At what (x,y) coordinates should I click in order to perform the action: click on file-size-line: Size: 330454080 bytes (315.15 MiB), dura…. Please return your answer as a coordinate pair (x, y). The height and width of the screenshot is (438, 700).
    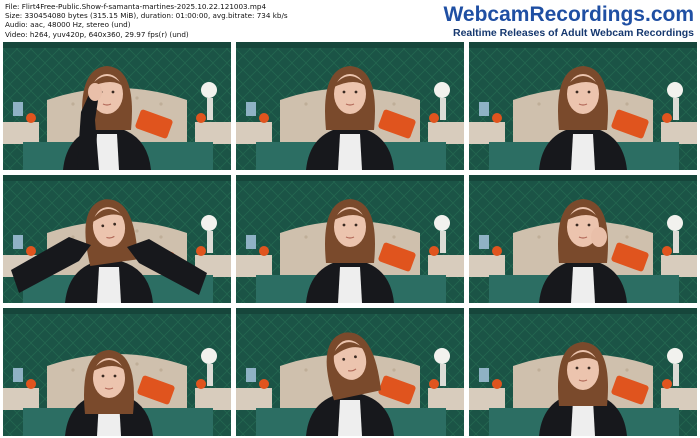
    Looking at the image, I should click on (146, 16).